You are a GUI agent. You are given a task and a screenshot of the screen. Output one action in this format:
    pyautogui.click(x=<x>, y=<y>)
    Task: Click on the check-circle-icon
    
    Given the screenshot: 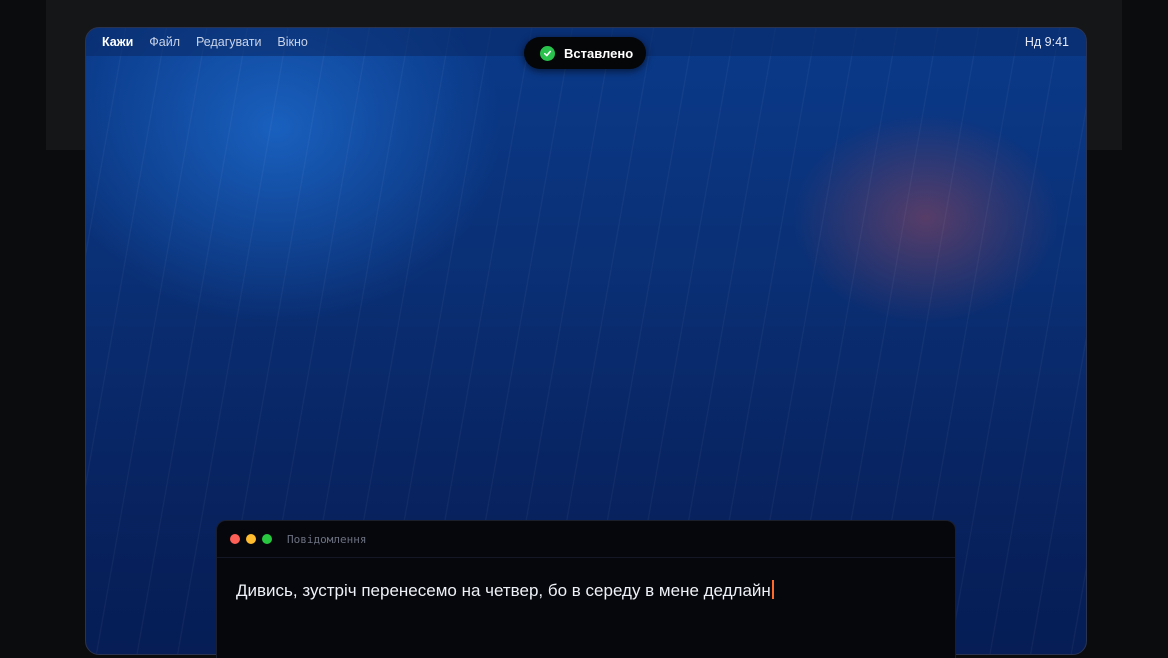 What is the action you would take?
    pyautogui.click(x=547, y=53)
    